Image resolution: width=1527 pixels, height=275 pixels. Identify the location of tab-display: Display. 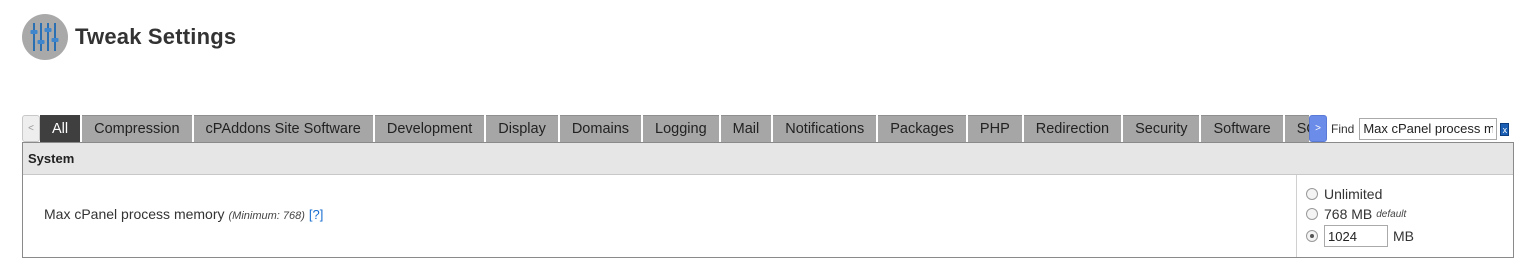
(522, 128).